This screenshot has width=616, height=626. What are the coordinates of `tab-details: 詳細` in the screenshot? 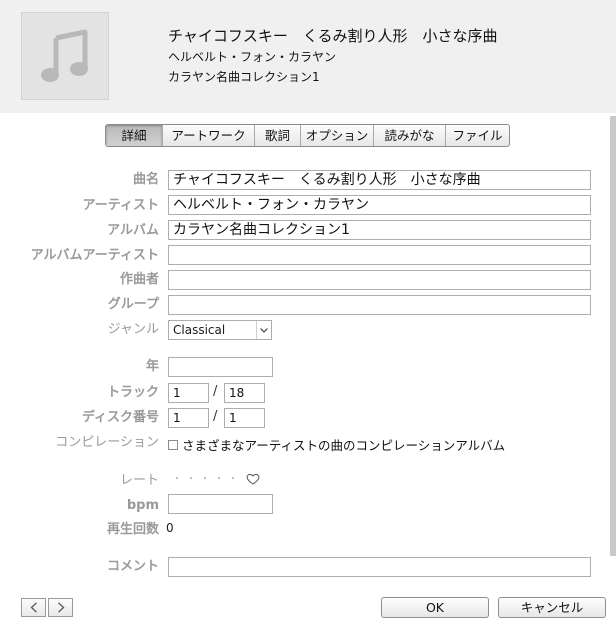 It's located at (134, 135).